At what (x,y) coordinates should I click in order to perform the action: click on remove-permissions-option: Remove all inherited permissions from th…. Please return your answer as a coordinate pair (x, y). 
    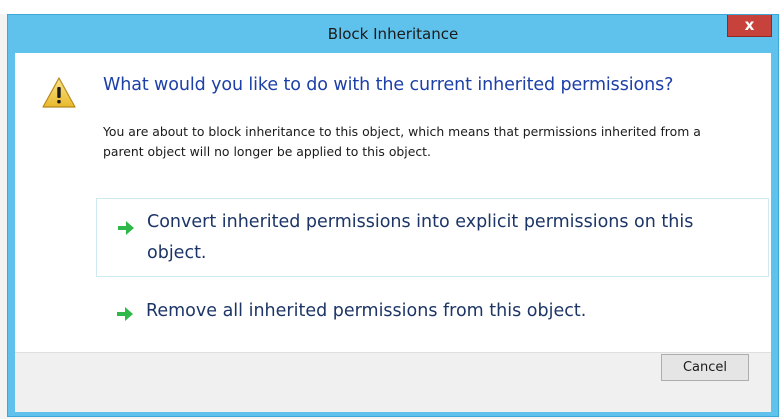
    Looking at the image, I should click on (432, 313).